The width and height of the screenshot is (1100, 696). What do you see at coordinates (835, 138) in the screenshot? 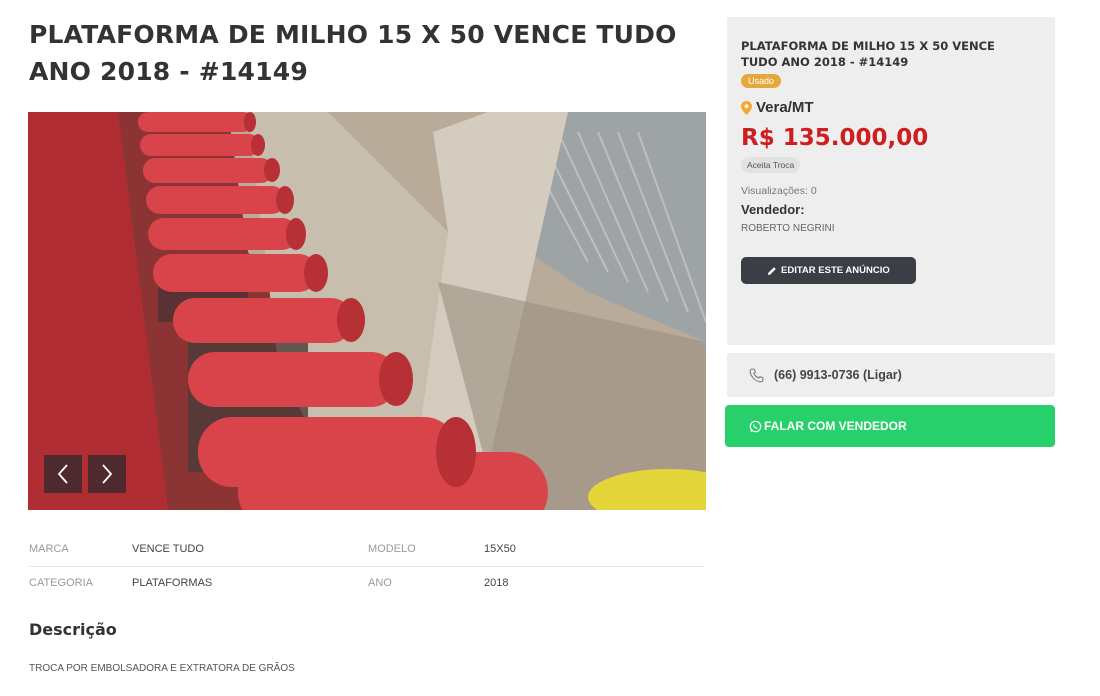
I see `price: R$ 135.000,00` at bounding box center [835, 138].